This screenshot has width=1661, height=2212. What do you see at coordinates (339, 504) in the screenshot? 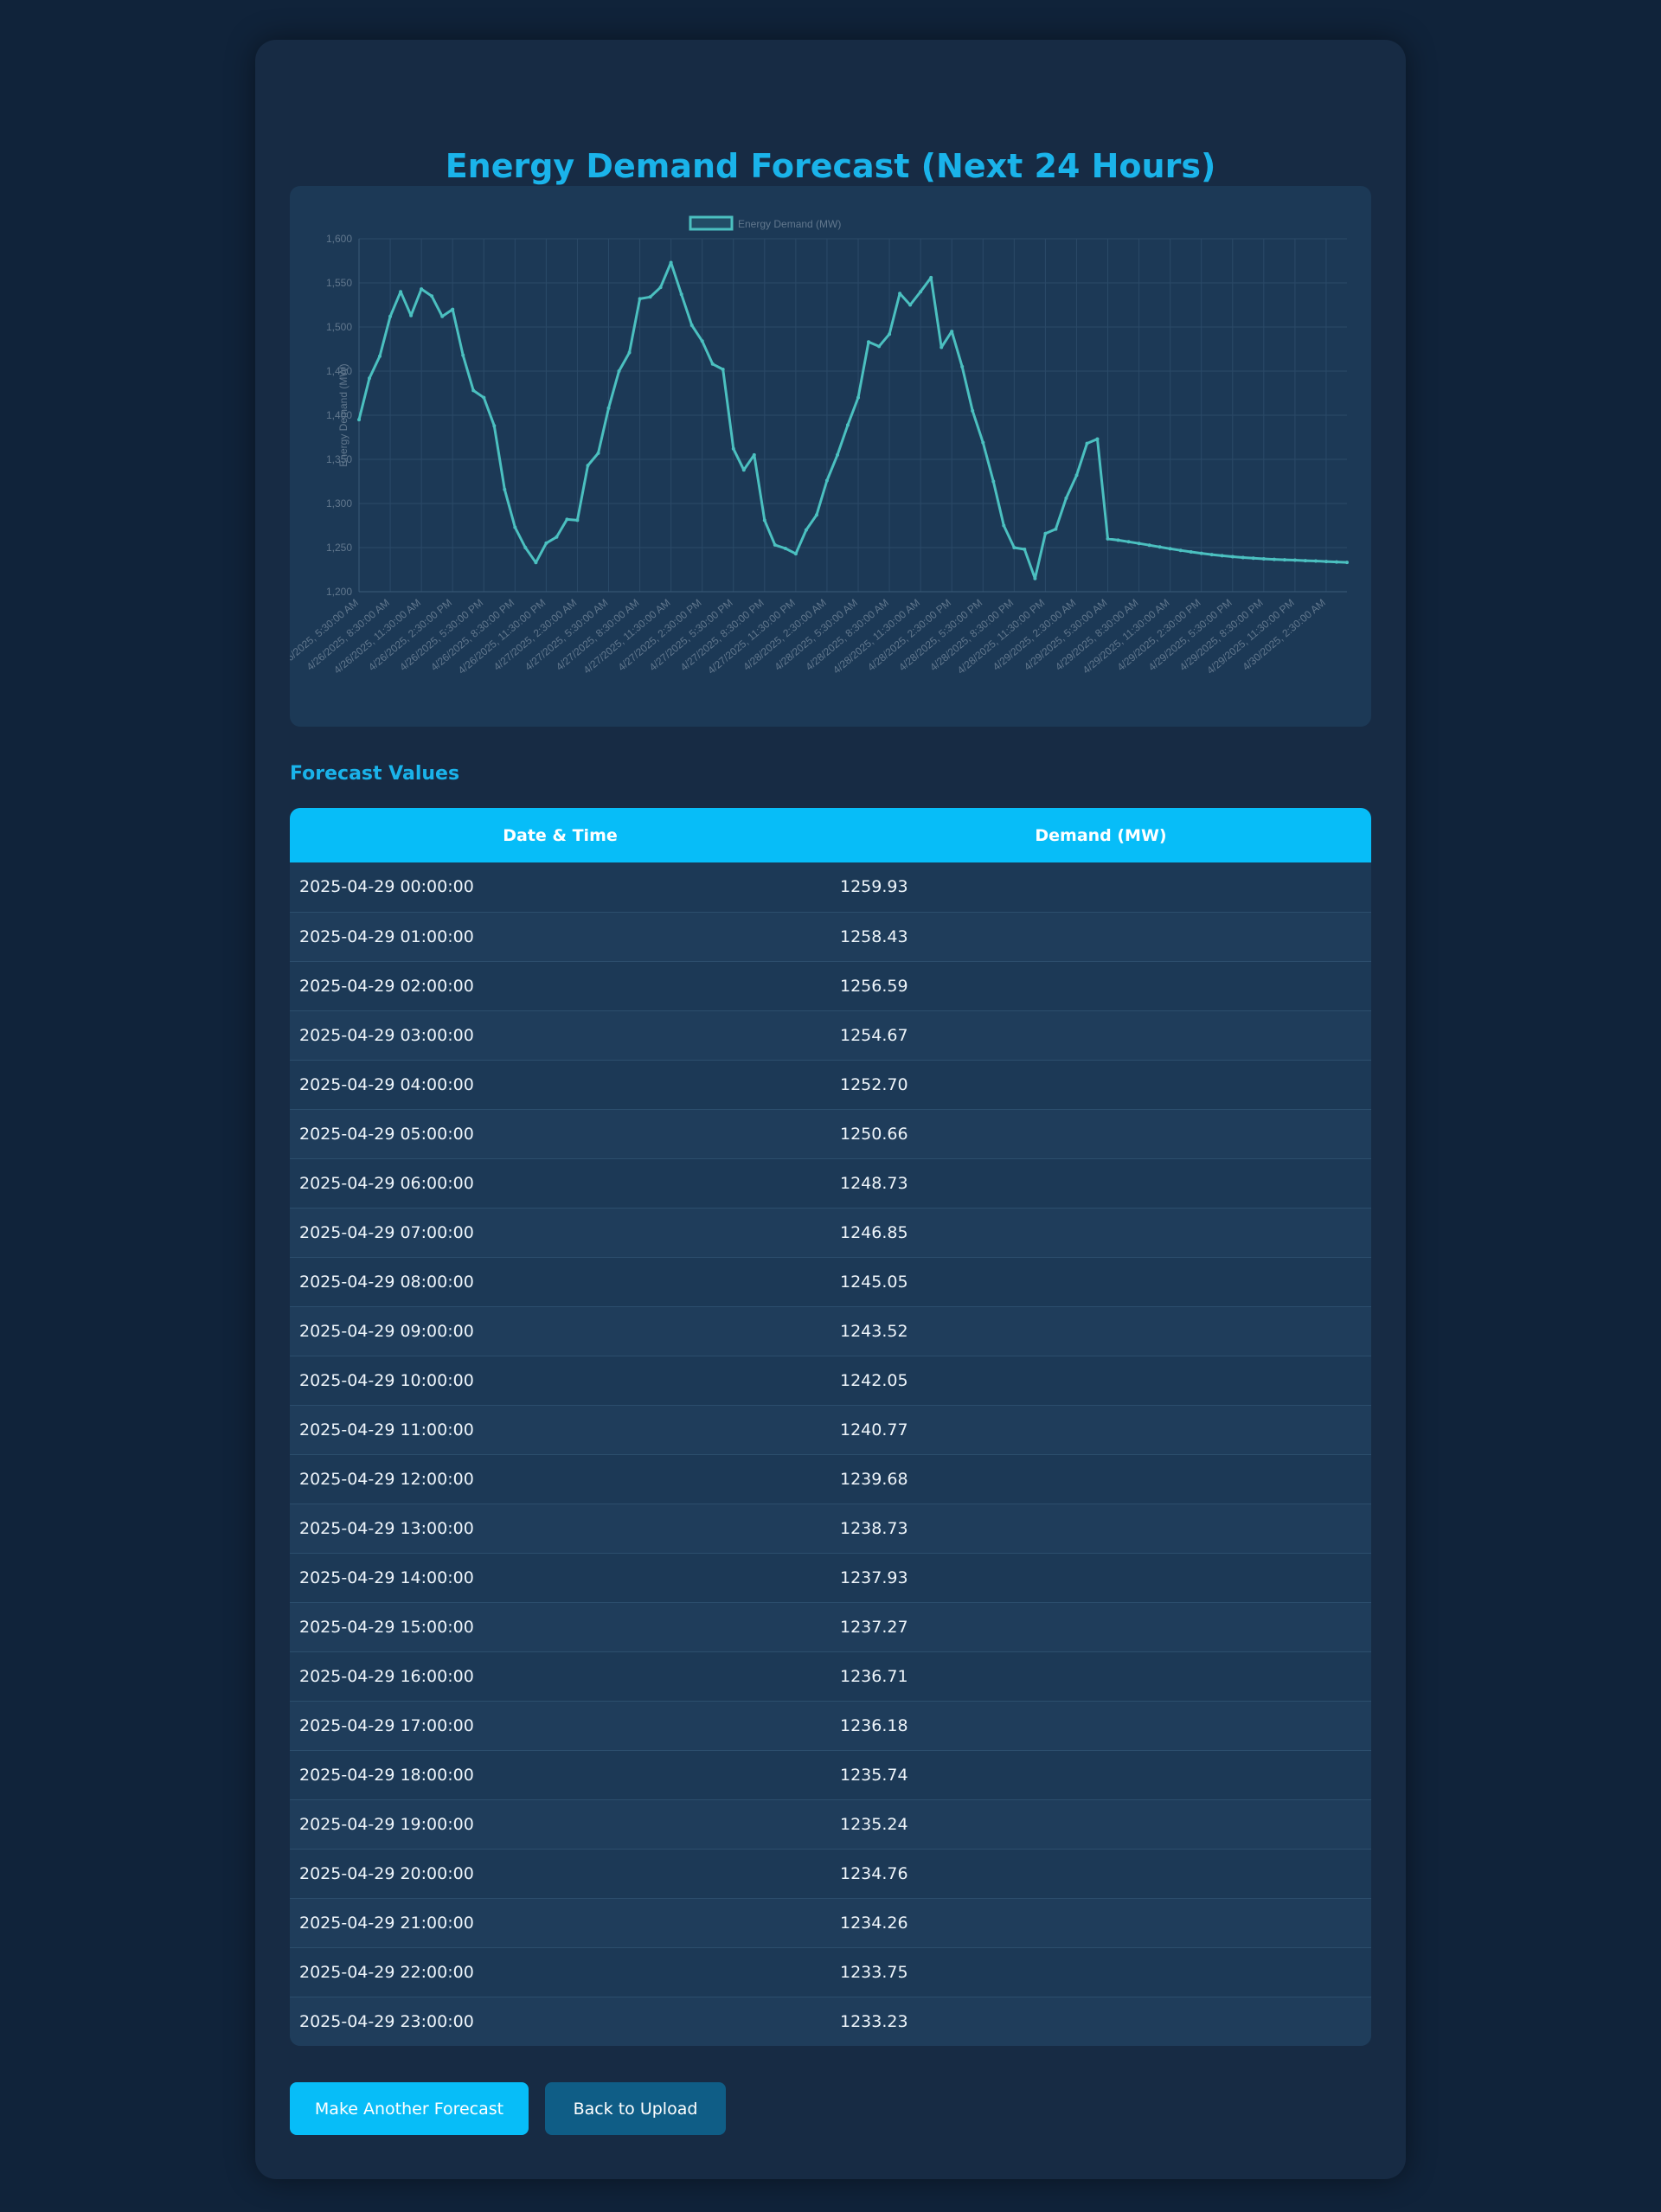
I see `y-tick-label: 1,300` at bounding box center [339, 504].